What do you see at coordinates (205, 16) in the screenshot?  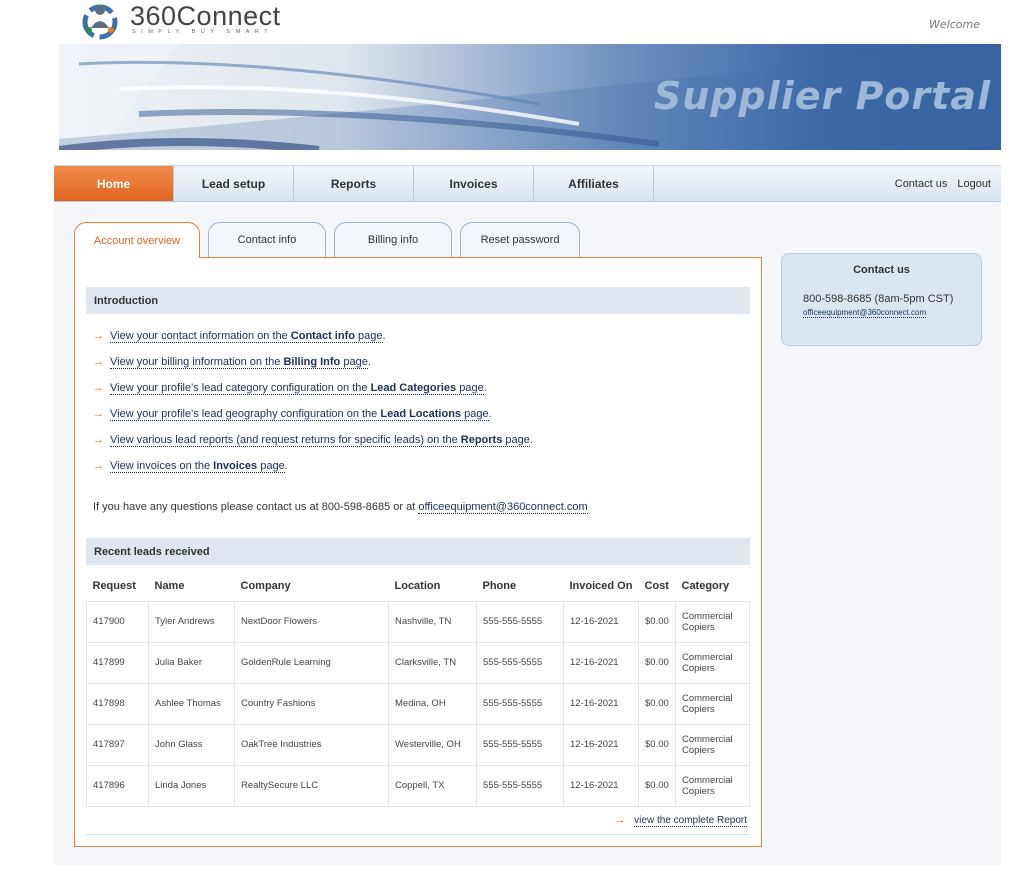 I see `logo-name: 360Connect` at bounding box center [205, 16].